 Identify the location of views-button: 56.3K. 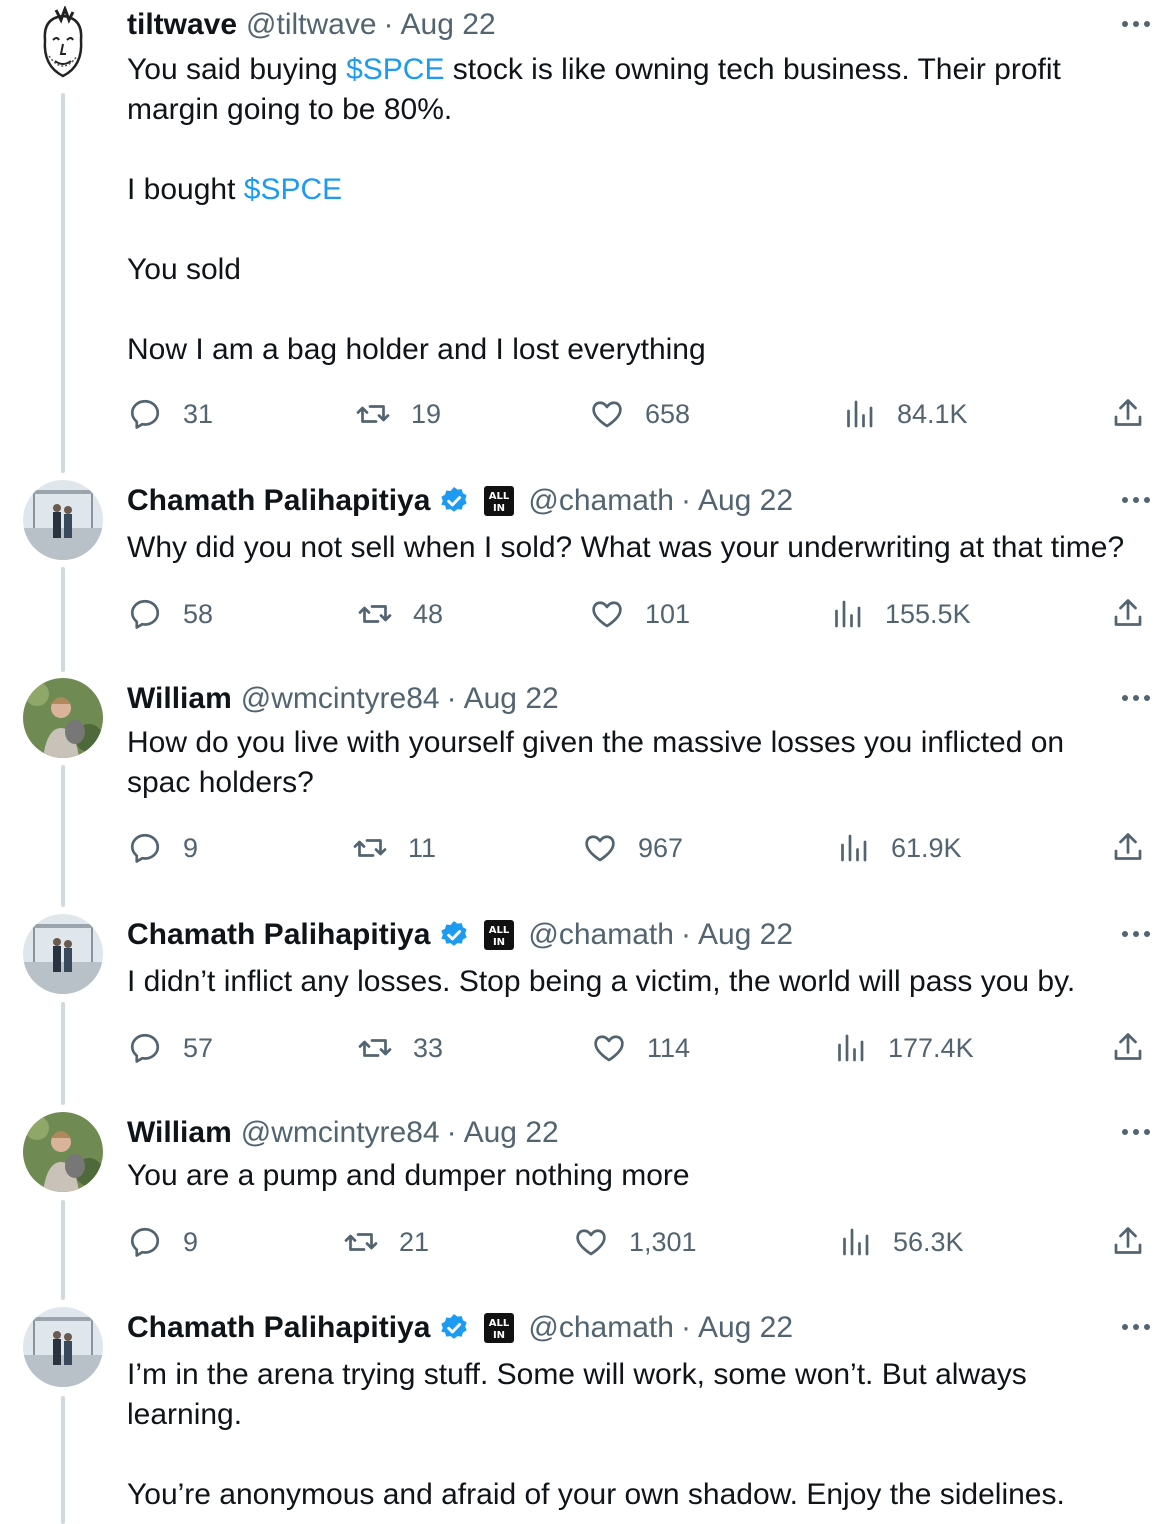
(900, 1242).